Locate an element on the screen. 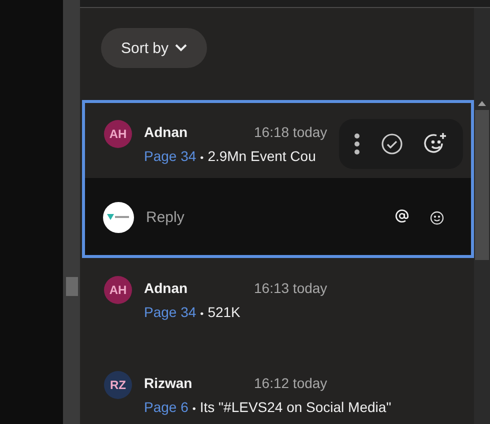  more-button is located at coordinates (357, 144).